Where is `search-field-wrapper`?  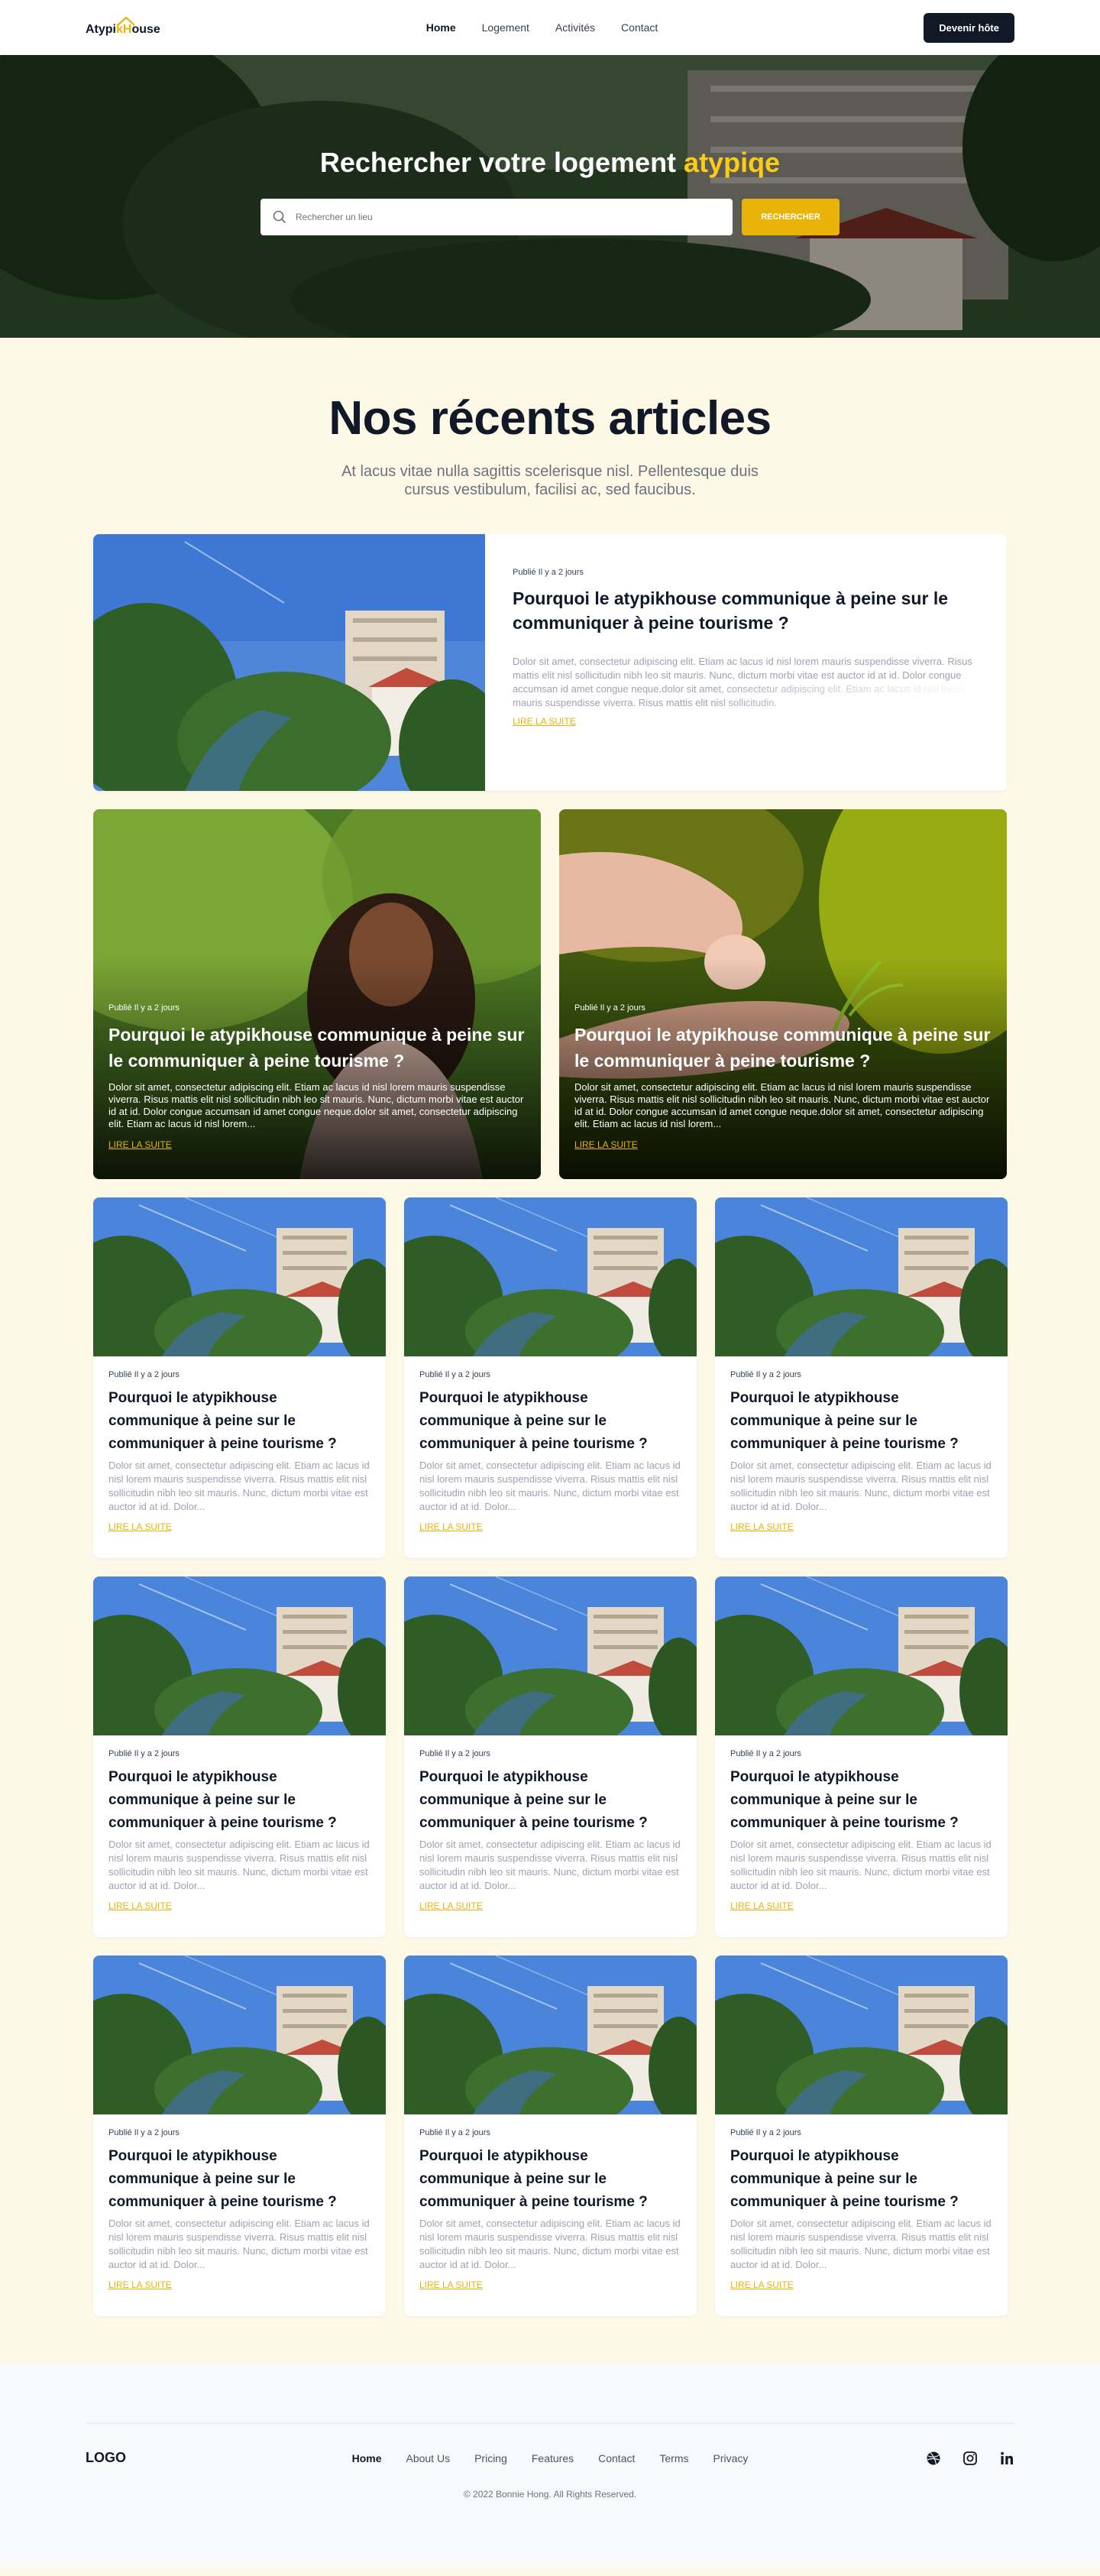 search-field-wrapper is located at coordinates (496, 217).